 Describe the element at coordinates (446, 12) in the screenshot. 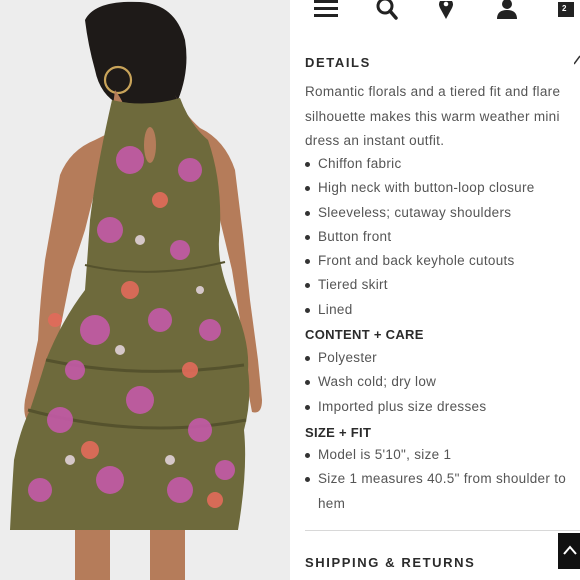

I see `location-pin-icon` at that location.